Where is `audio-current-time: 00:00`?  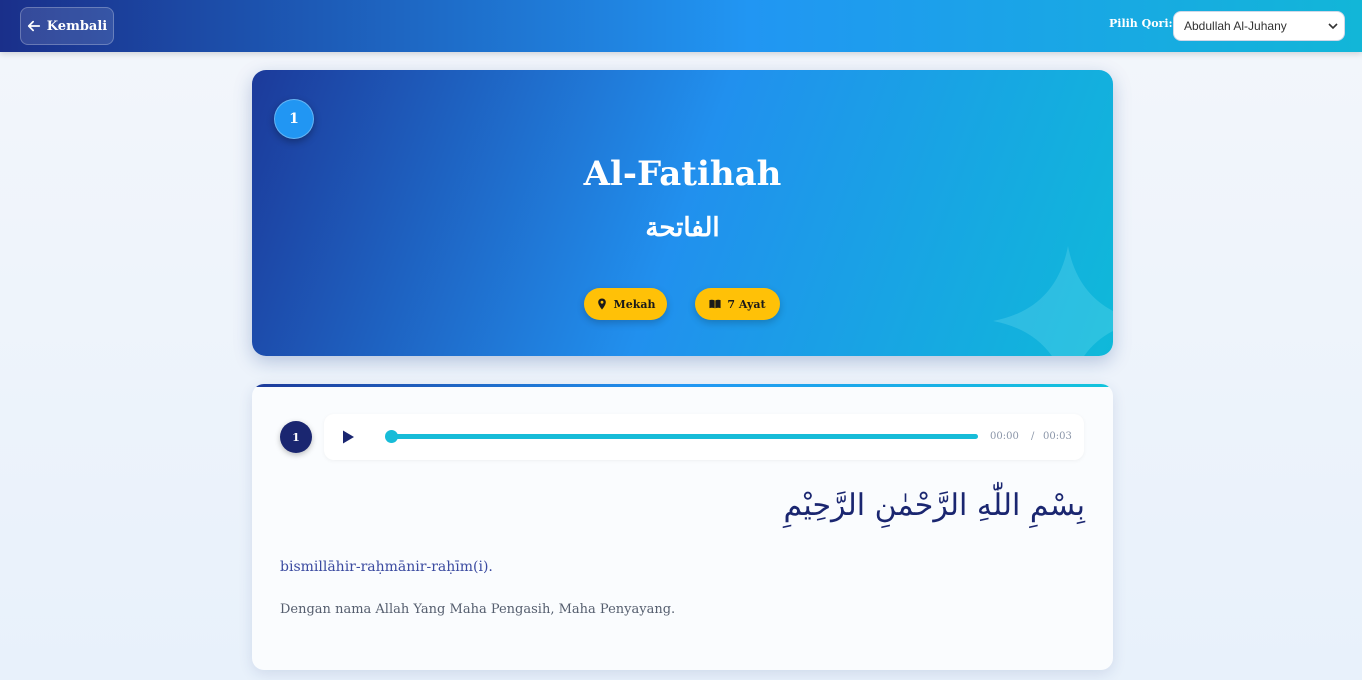
audio-current-time: 00:00 is located at coordinates (1004, 436).